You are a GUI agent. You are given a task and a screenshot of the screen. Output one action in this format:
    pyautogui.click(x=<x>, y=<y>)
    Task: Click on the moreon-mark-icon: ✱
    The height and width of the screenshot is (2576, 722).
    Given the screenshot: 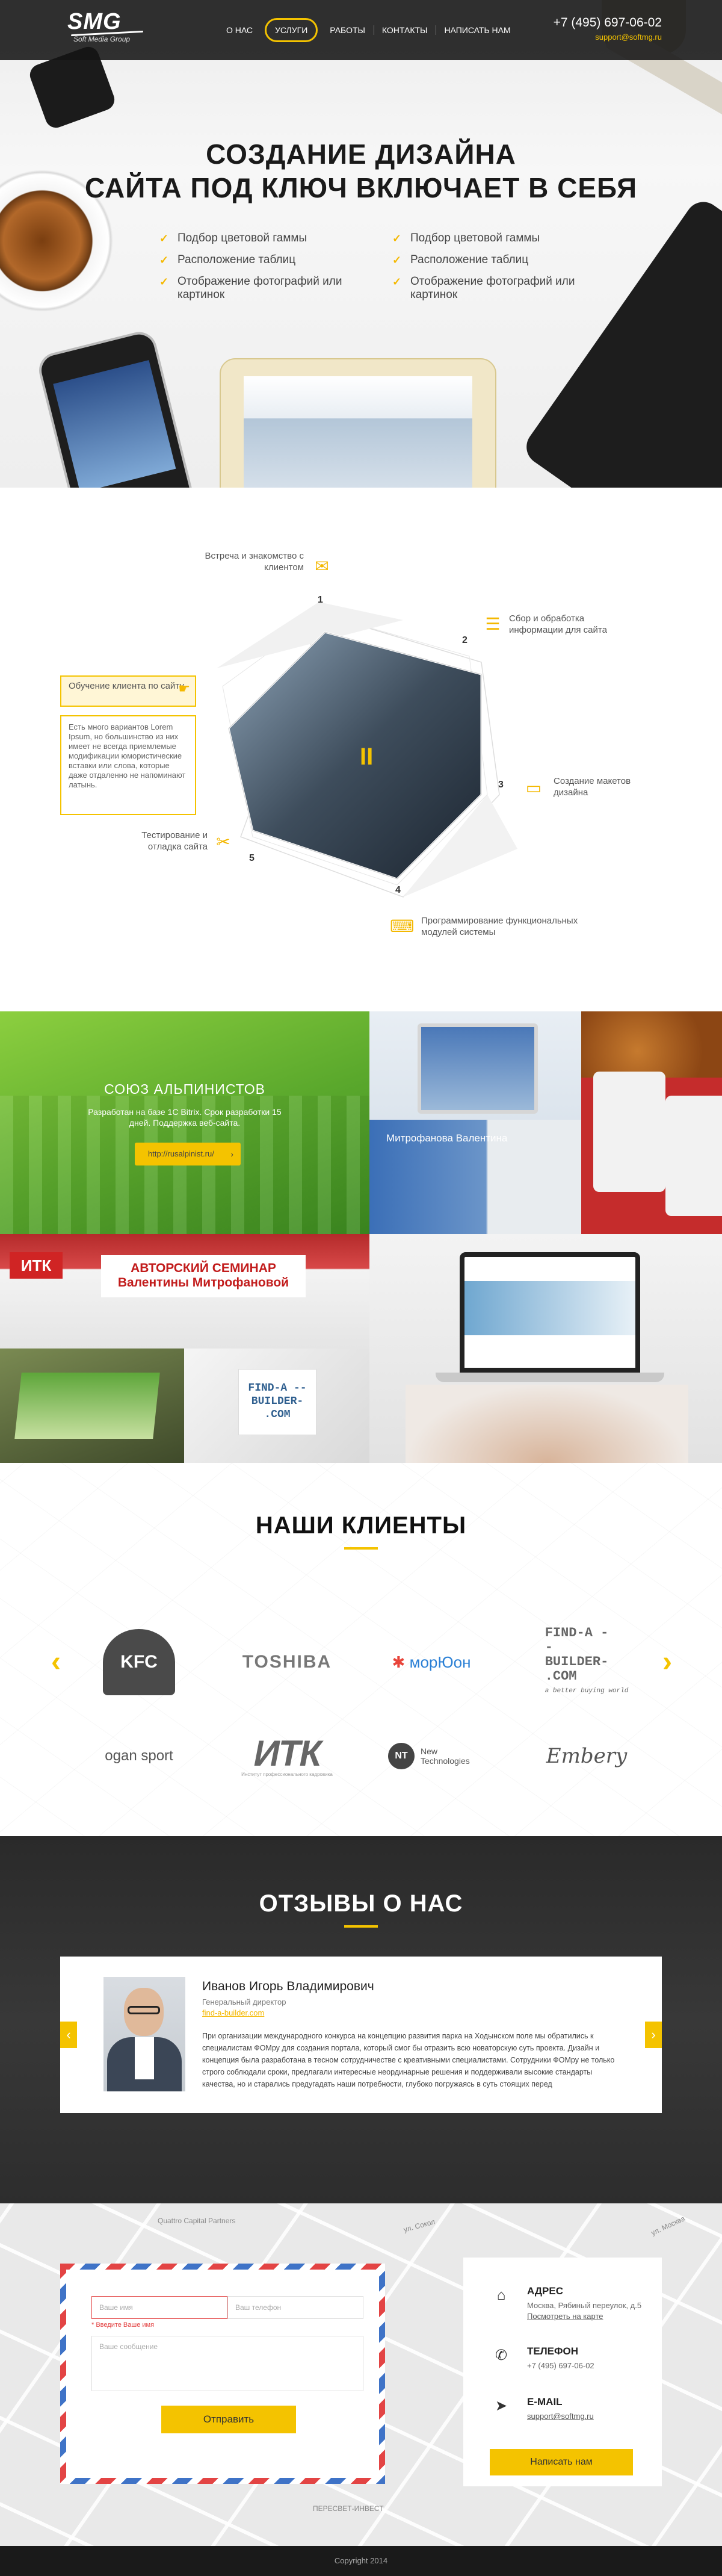 What is the action you would take?
    pyautogui.click(x=401, y=1662)
    